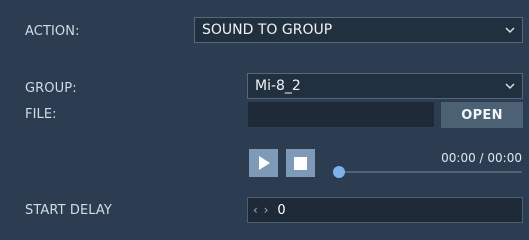 This screenshot has width=529, height=240. Describe the element at coordinates (481, 158) in the screenshot. I see `time-readout: 00:00 / 00:00` at that location.